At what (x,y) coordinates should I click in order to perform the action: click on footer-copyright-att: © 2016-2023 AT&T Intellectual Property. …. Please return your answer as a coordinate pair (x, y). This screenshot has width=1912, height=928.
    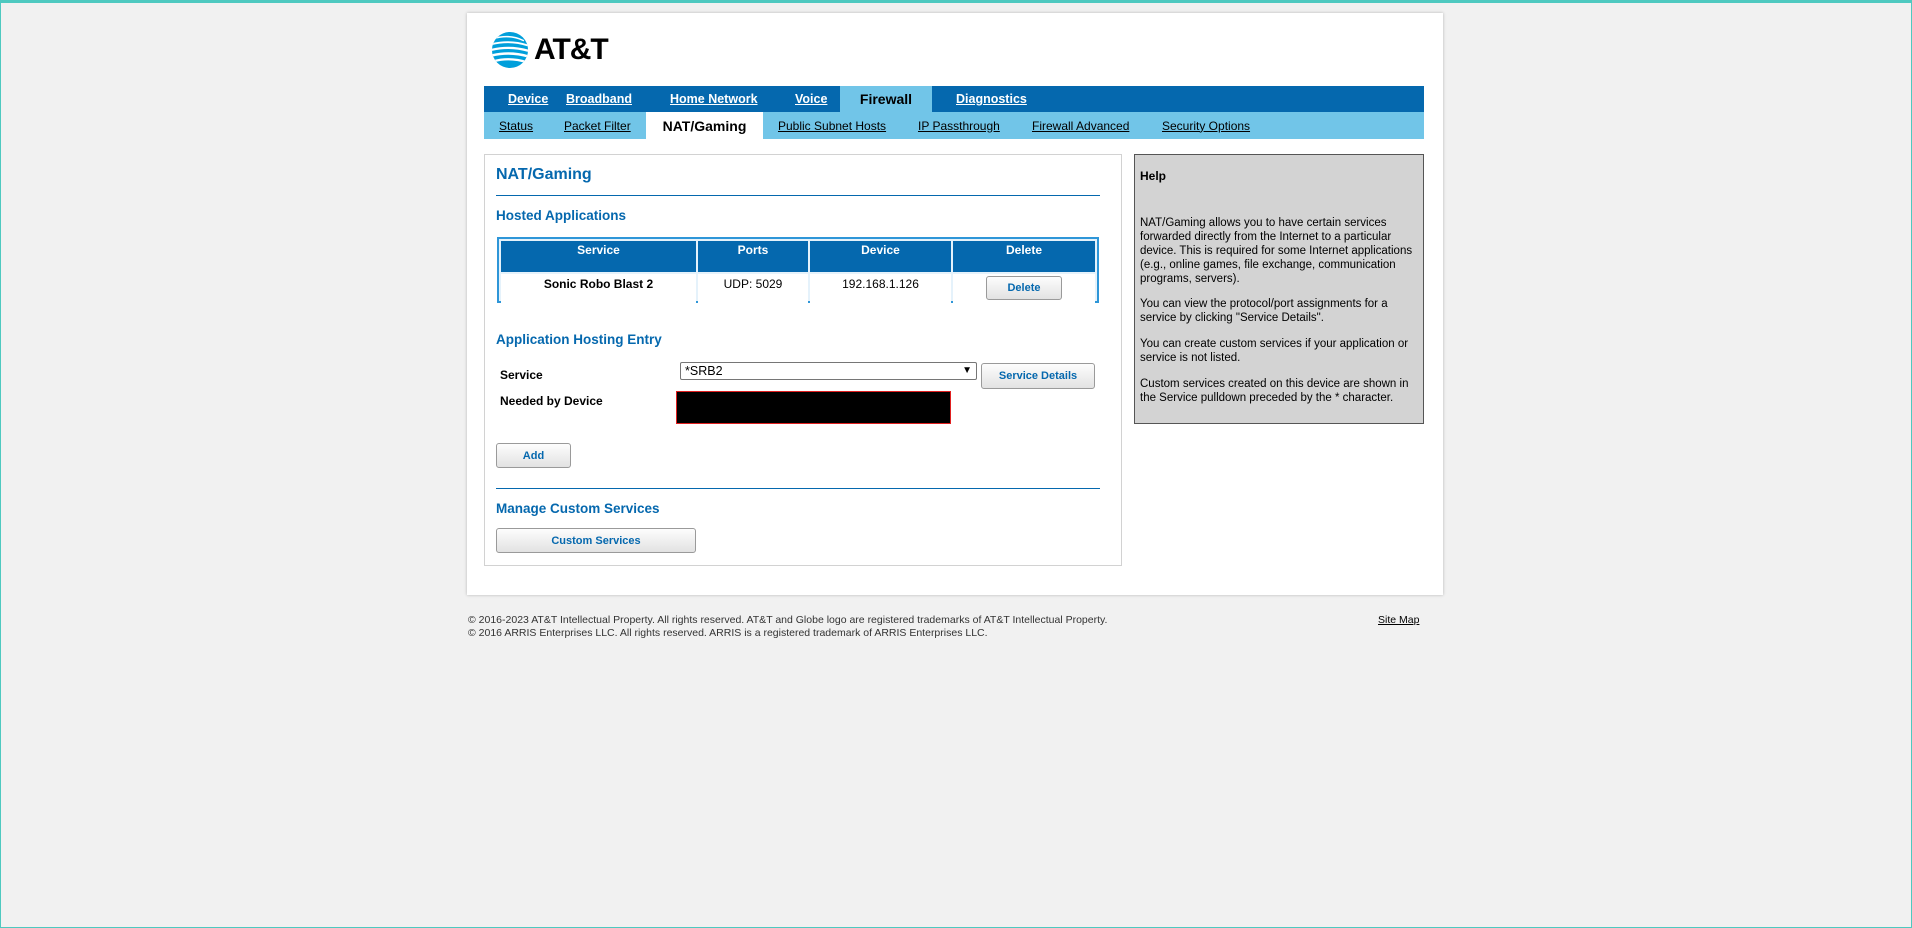
    Looking at the image, I should click on (788, 620).